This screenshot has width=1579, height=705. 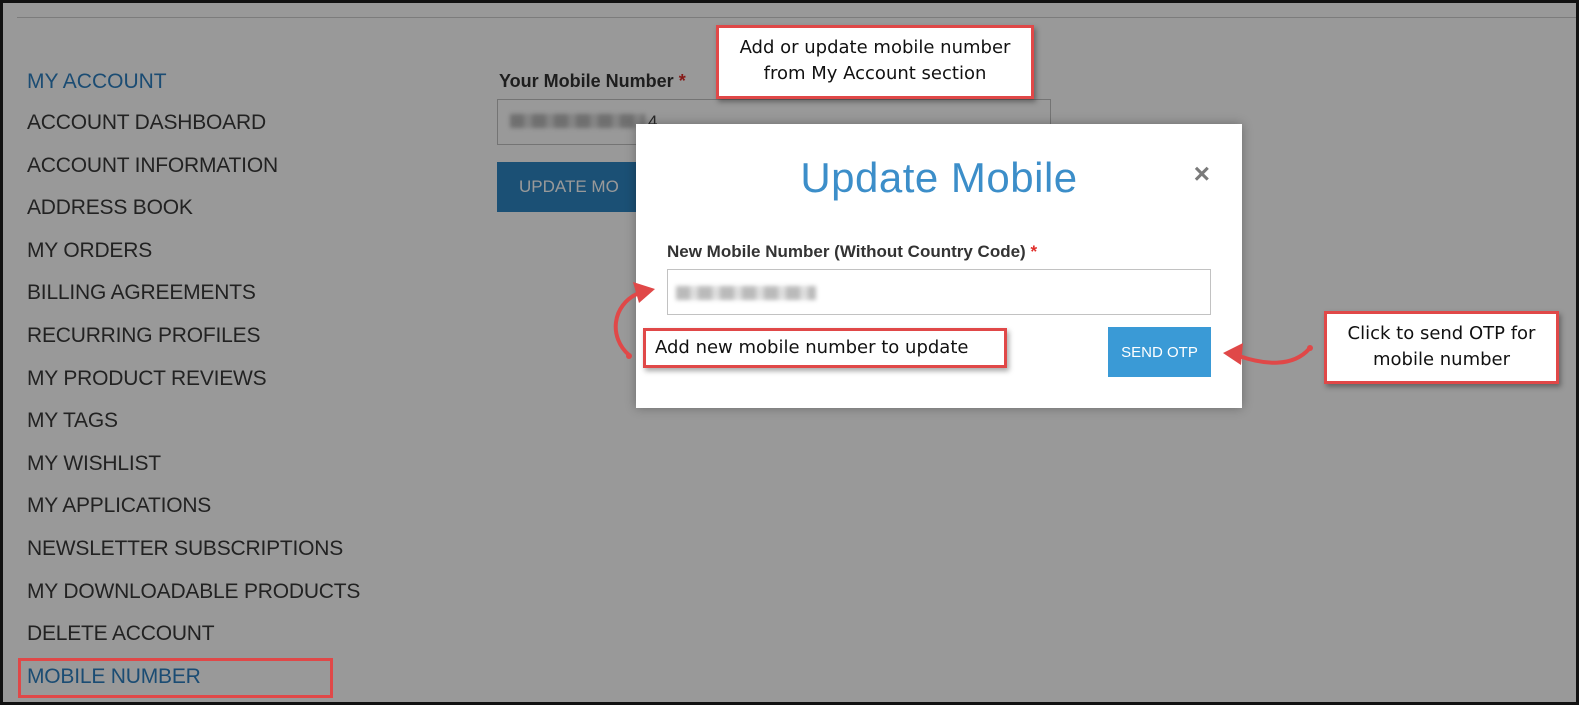 I want to click on new-mobile-input, so click(x=939, y=292).